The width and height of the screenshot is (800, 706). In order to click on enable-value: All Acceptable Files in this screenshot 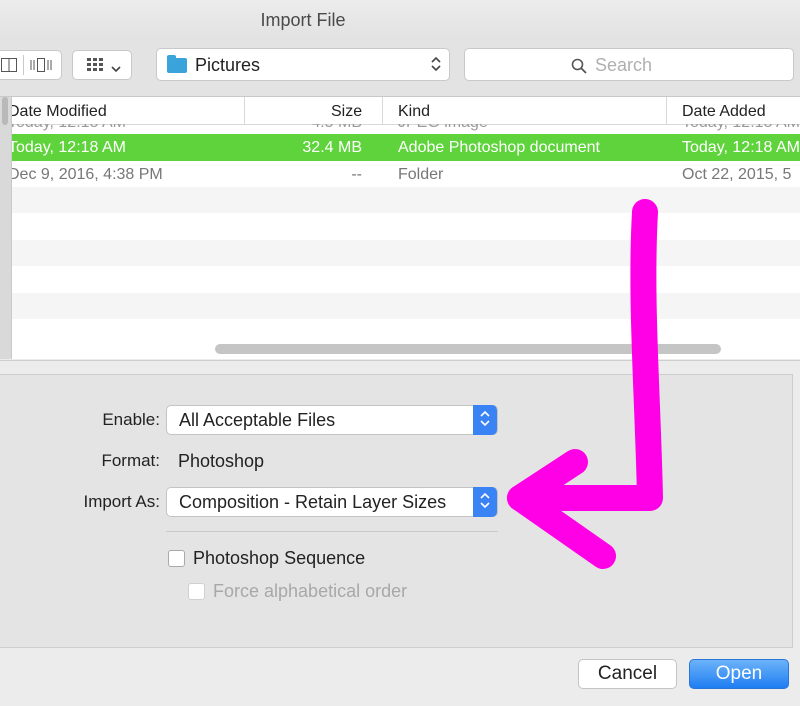, I will do `click(257, 420)`.